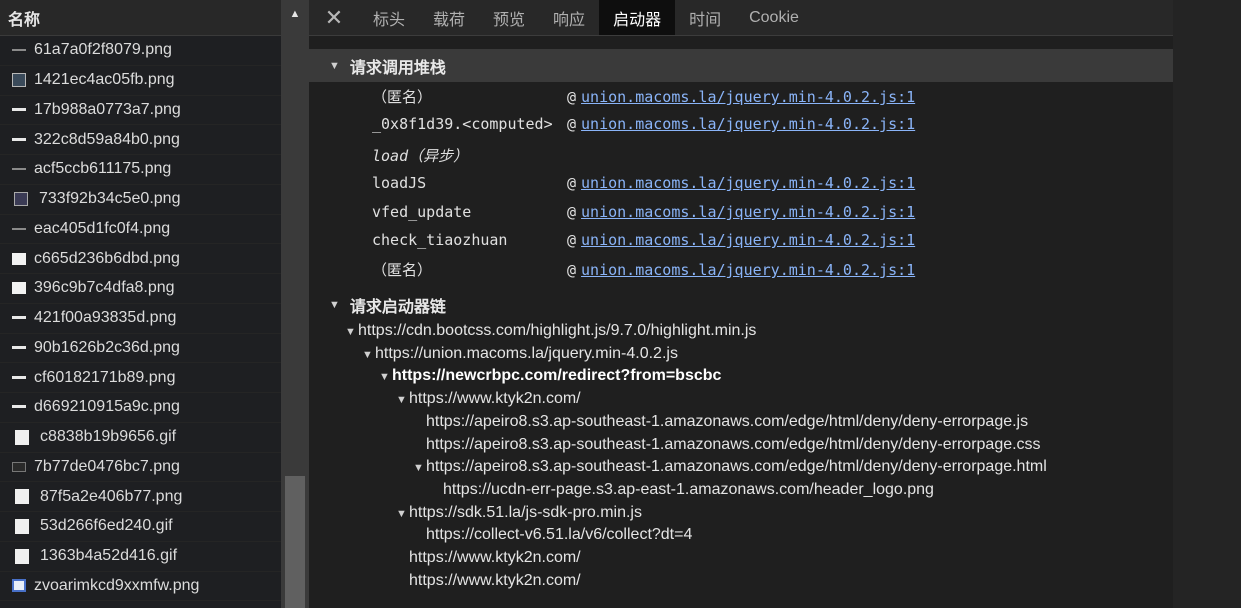 Image resolution: width=1241 pixels, height=608 pixels. What do you see at coordinates (107, 109) in the screenshot?
I see `file-name: 17b988a0773a7.png` at bounding box center [107, 109].